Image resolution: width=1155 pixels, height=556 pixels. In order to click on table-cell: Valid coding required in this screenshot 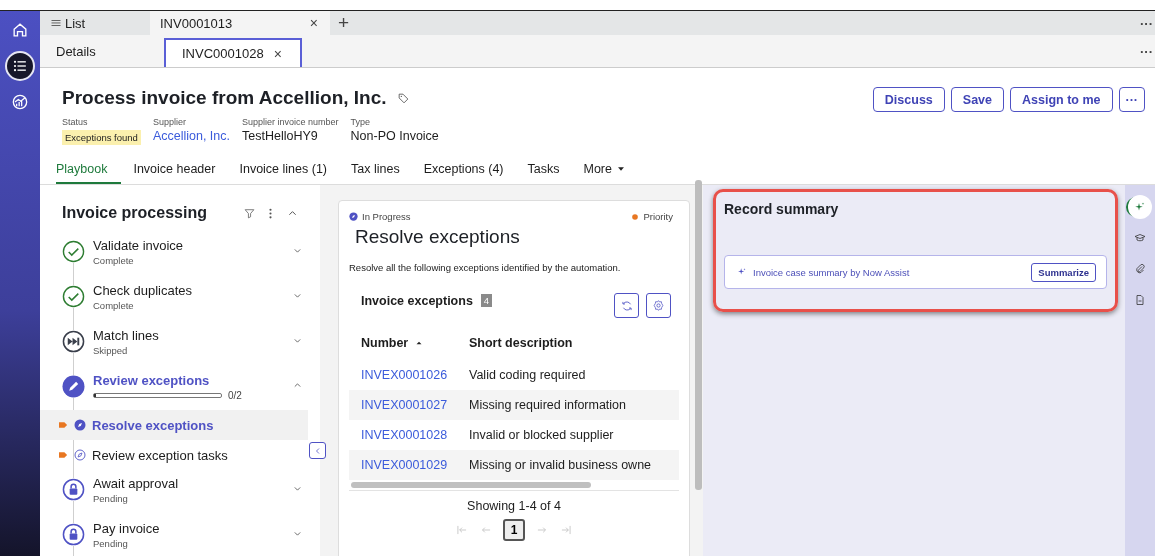, I will do `click(568, 375)`.